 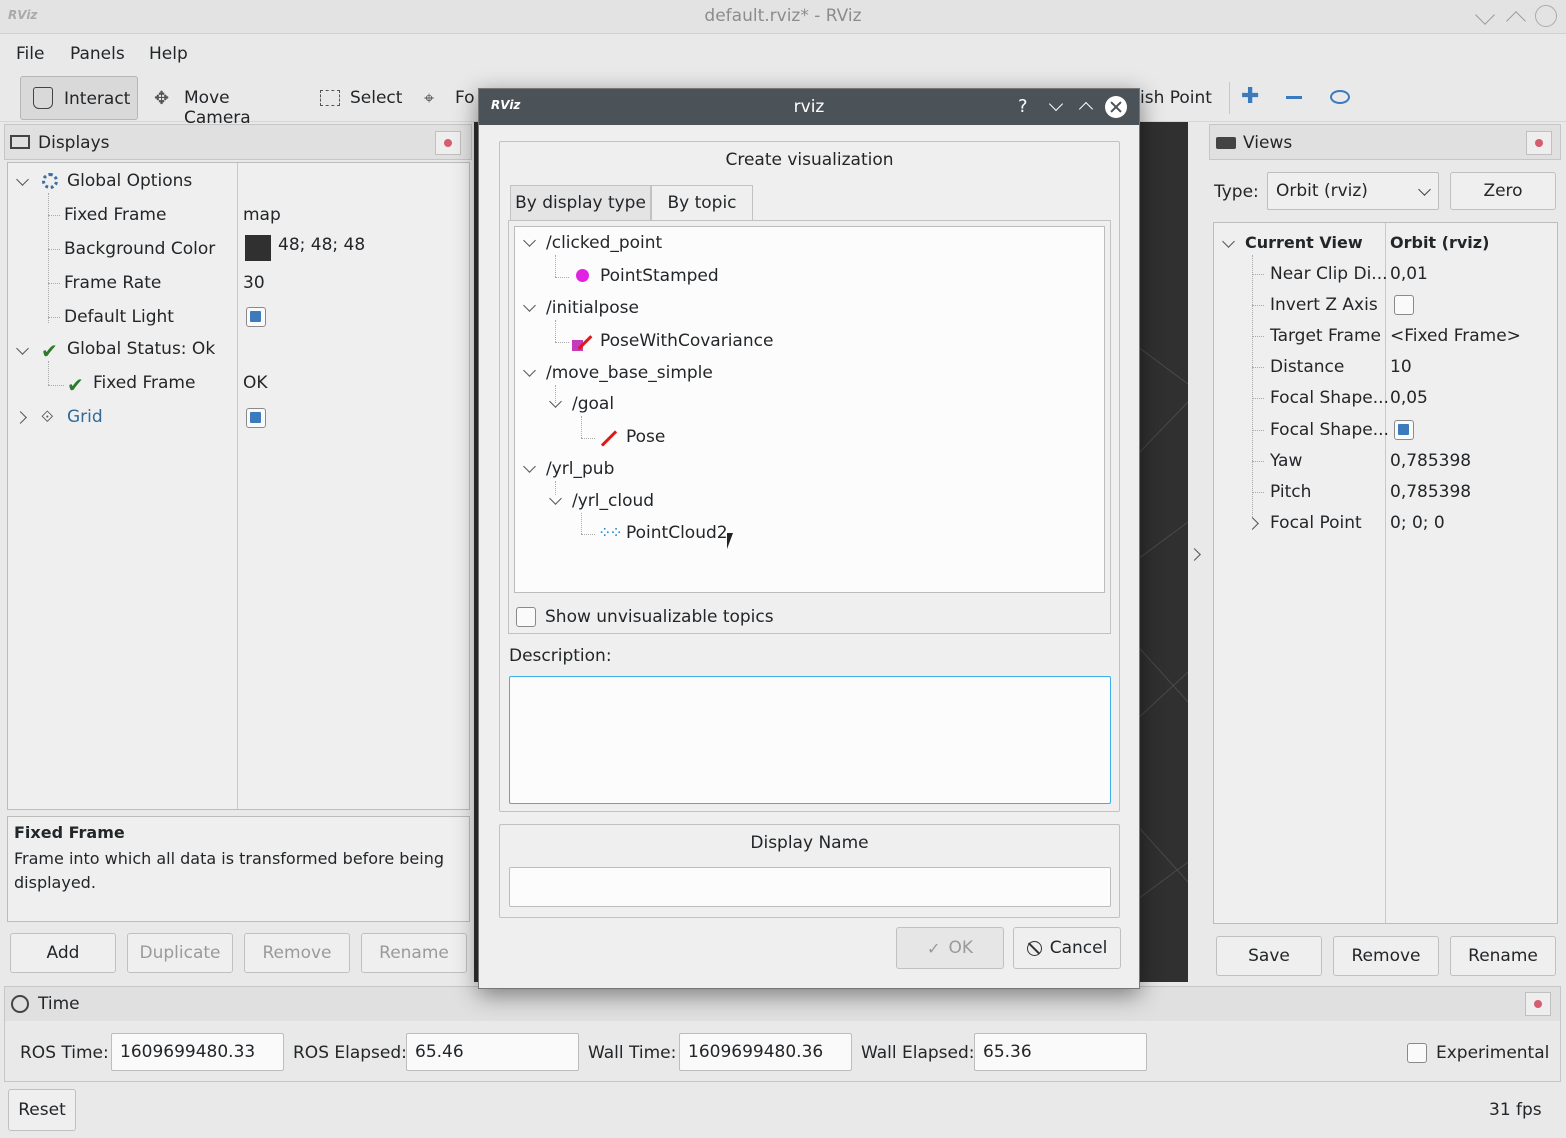 I want to click on yaw-label: Yaw, so click(x=1286, y=461).